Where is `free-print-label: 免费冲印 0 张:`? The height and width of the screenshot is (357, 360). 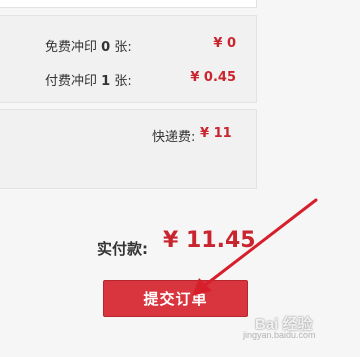 free-print-label: 免费冲印 0 张: is located at coordinates (88, 47).